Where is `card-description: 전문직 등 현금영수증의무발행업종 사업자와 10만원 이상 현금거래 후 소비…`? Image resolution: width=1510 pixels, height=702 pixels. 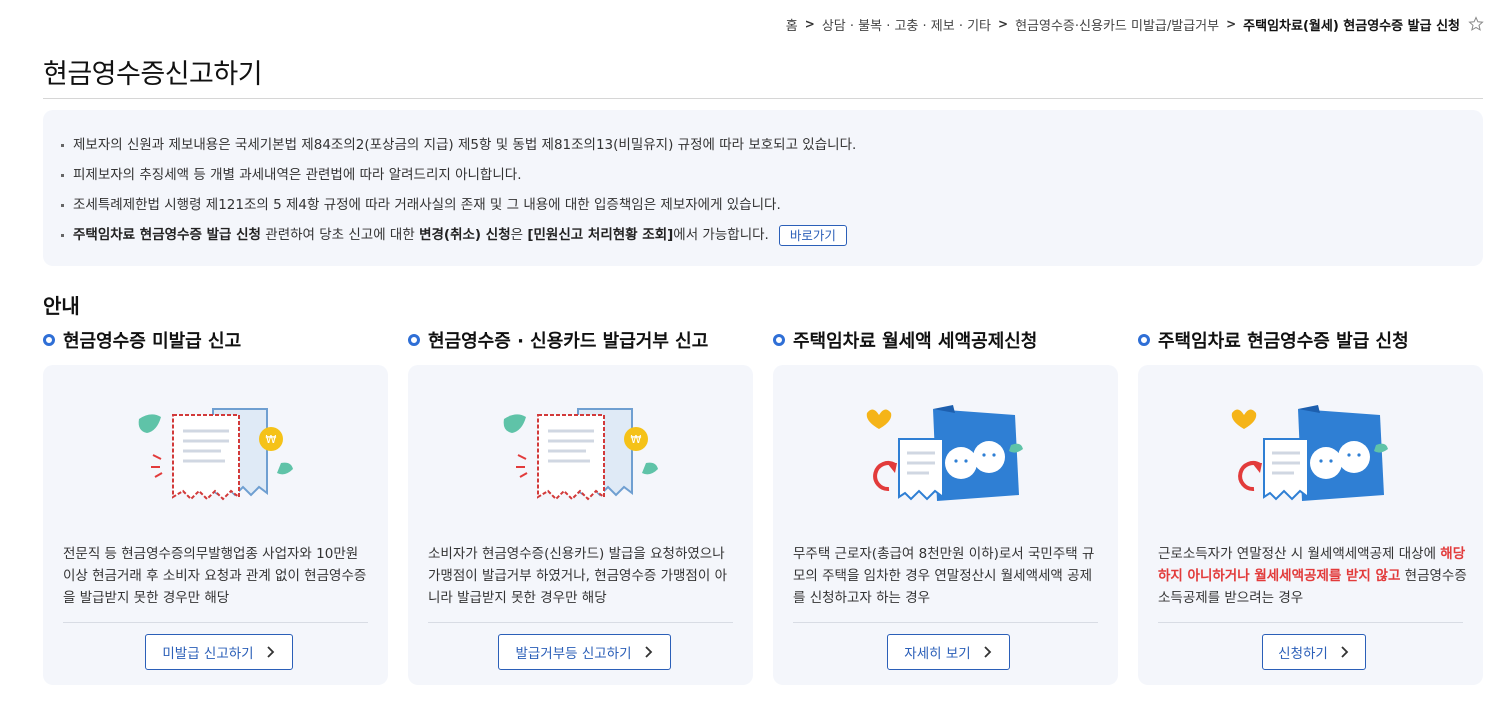 card-description: 전문직 등 현금영수증의무발행업종 사업자와 10만원 이상 현금거래 후 소비… is located at coordinates (215, 576).